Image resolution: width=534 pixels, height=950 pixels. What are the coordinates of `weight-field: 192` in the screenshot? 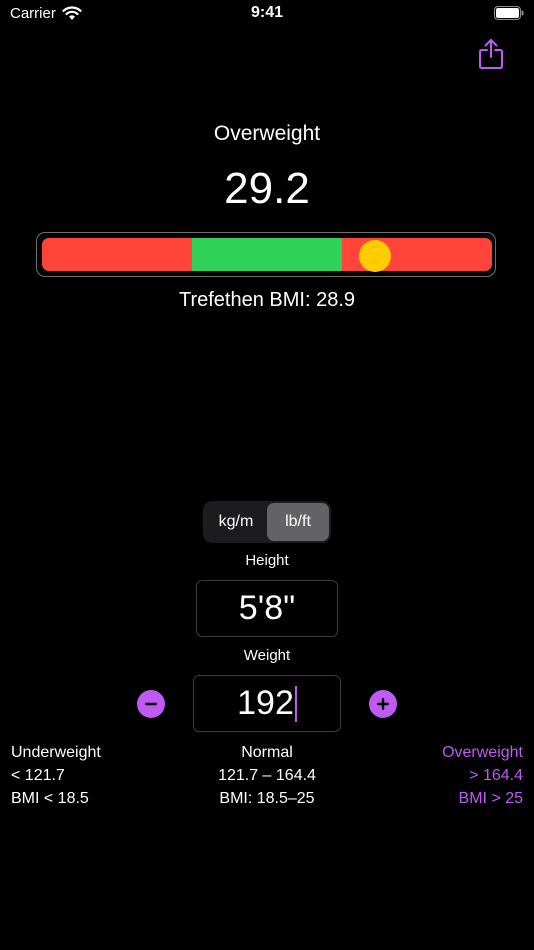 It's located at (267, 703).